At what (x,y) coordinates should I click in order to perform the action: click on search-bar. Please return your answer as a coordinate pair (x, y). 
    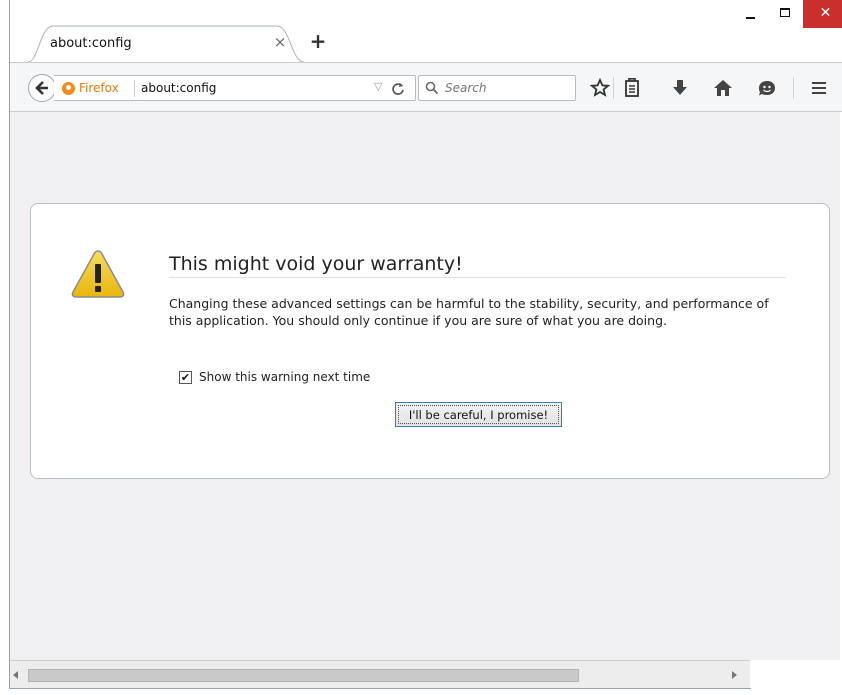
    Looking at the image, I should click on (497, 88).